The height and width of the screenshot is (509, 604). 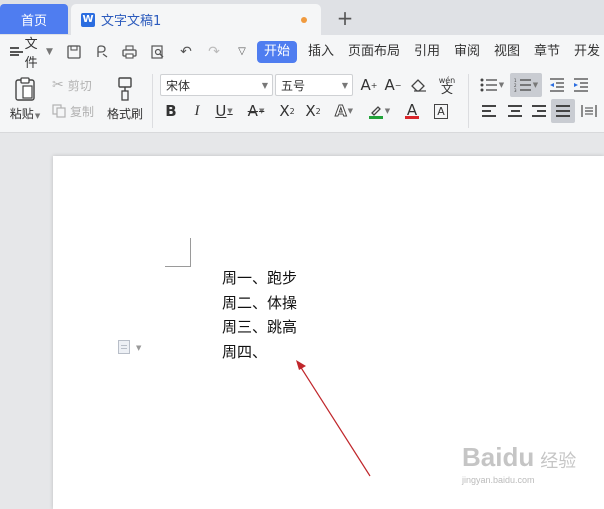 What do you see at coordinates (287, 111) in the screenshot?
I see `superscript-button: X2` at bounding box center [287, 111].